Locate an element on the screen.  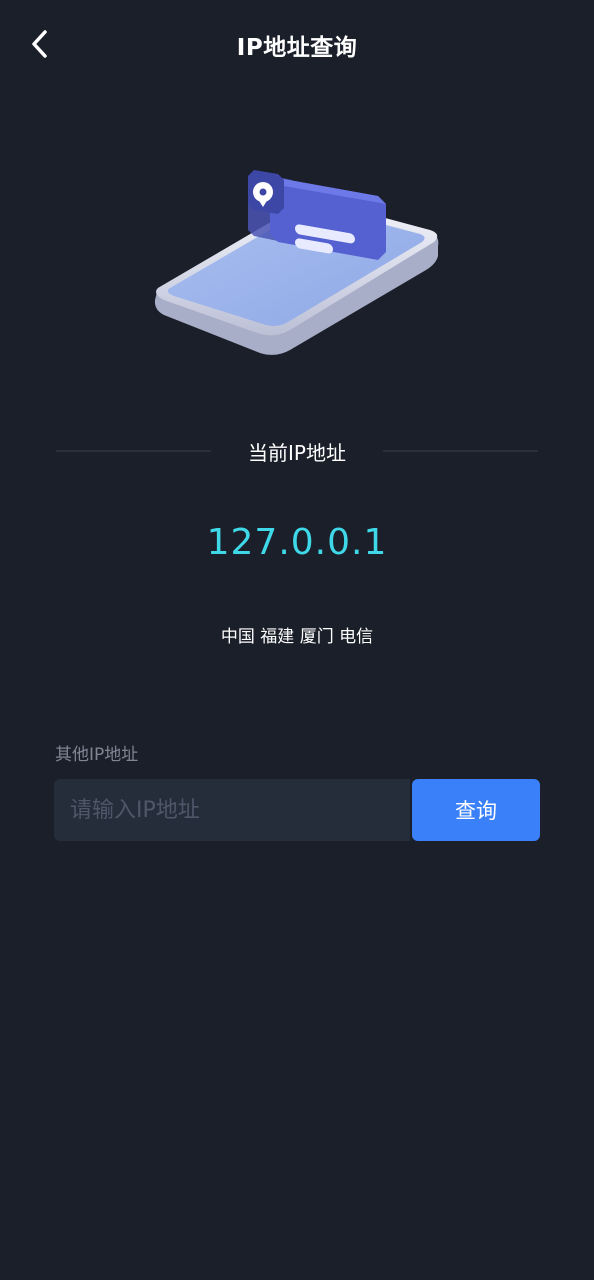
query-button: 查询 is located at coordinates (476, 810).